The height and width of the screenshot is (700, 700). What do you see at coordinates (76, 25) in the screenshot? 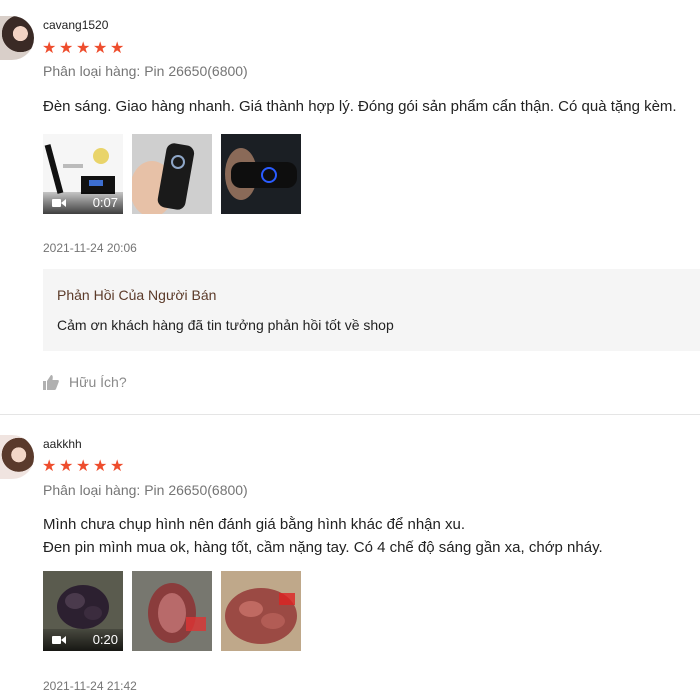
I see `username: cavang1520` at bounding box center [76, 25].